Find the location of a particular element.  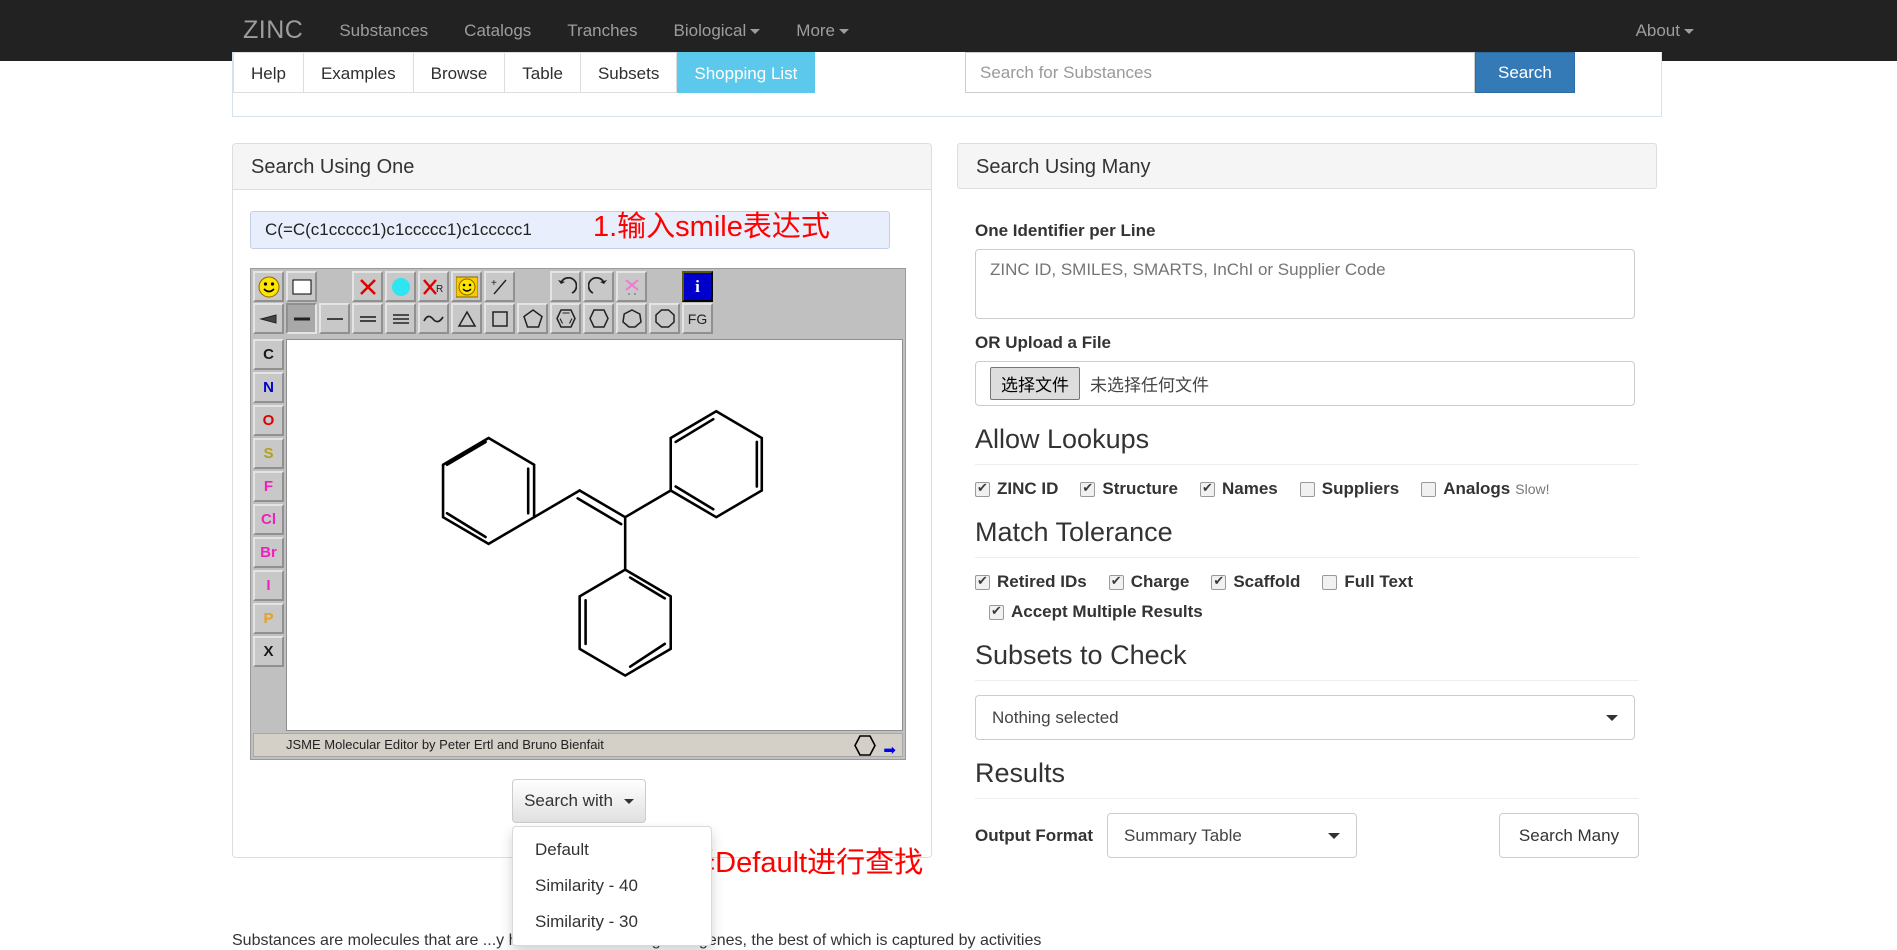

atom-button-C: C is located at coordinates (268, 354).